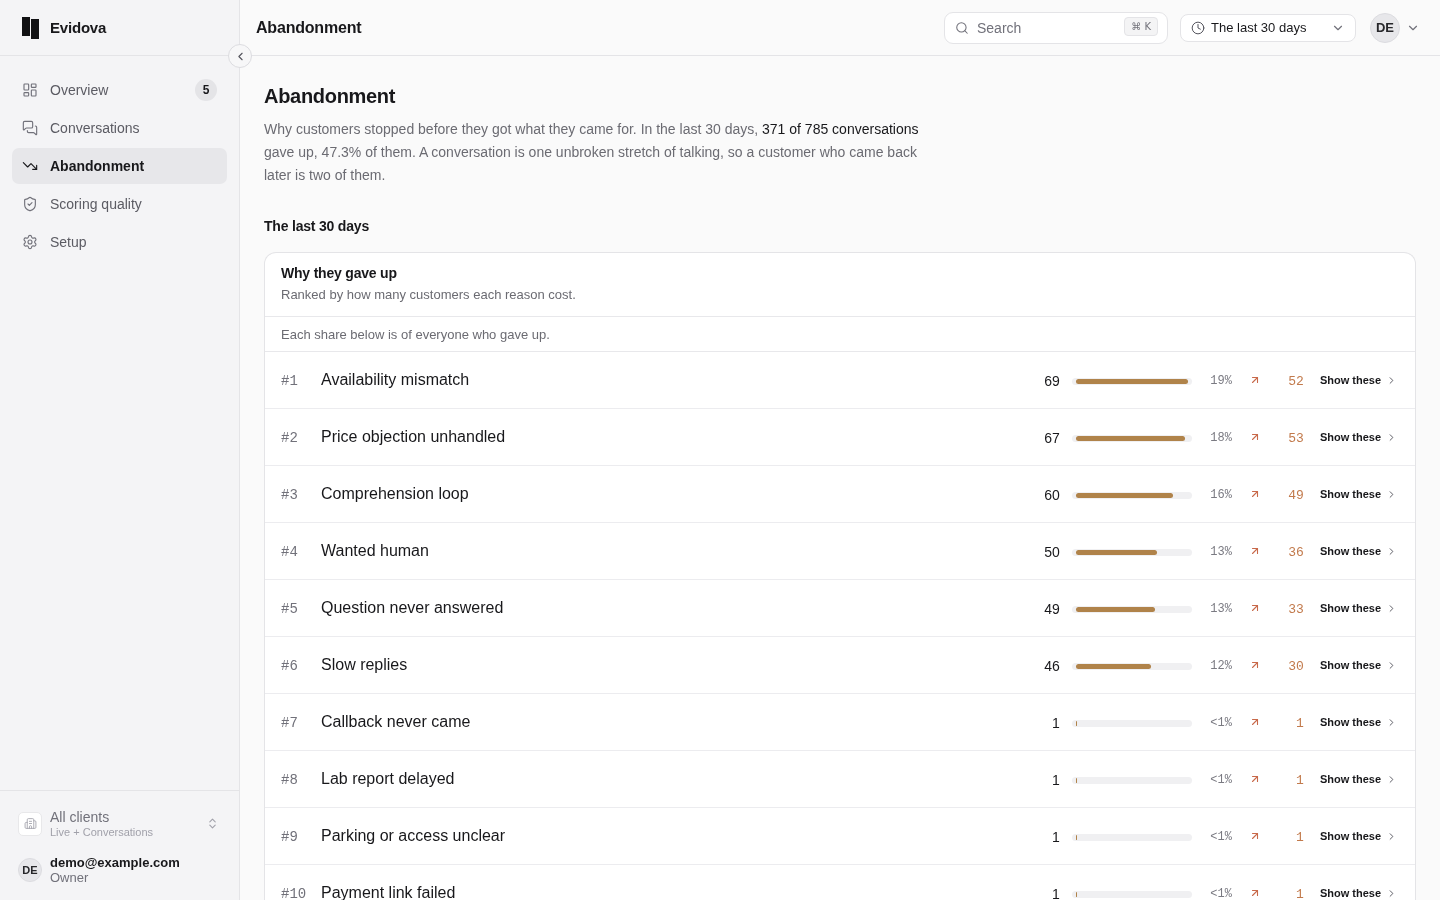  What do you see at coordinates (1220, 380) in the screenshot?
I see `share-value: 19%` at bounding box center [1220, 380].